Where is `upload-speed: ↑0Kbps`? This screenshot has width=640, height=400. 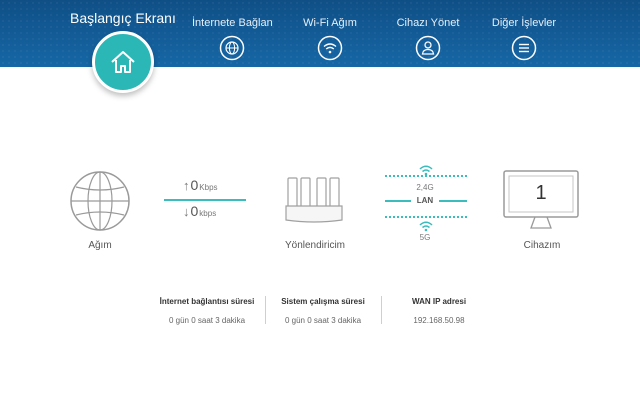 upload-speed: ↑0Kbps is located at coordinates (200, 185).